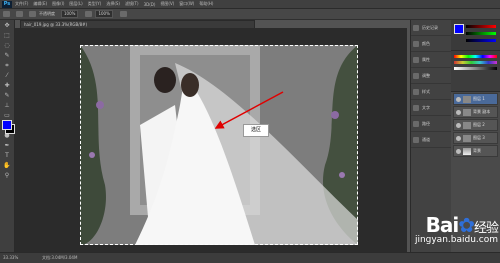 The image size is (500, 263). What do you see at coordinates (426, 75) in the screenshot?
I see `adjustments-label: 调整` at bounding box center [426, 75].